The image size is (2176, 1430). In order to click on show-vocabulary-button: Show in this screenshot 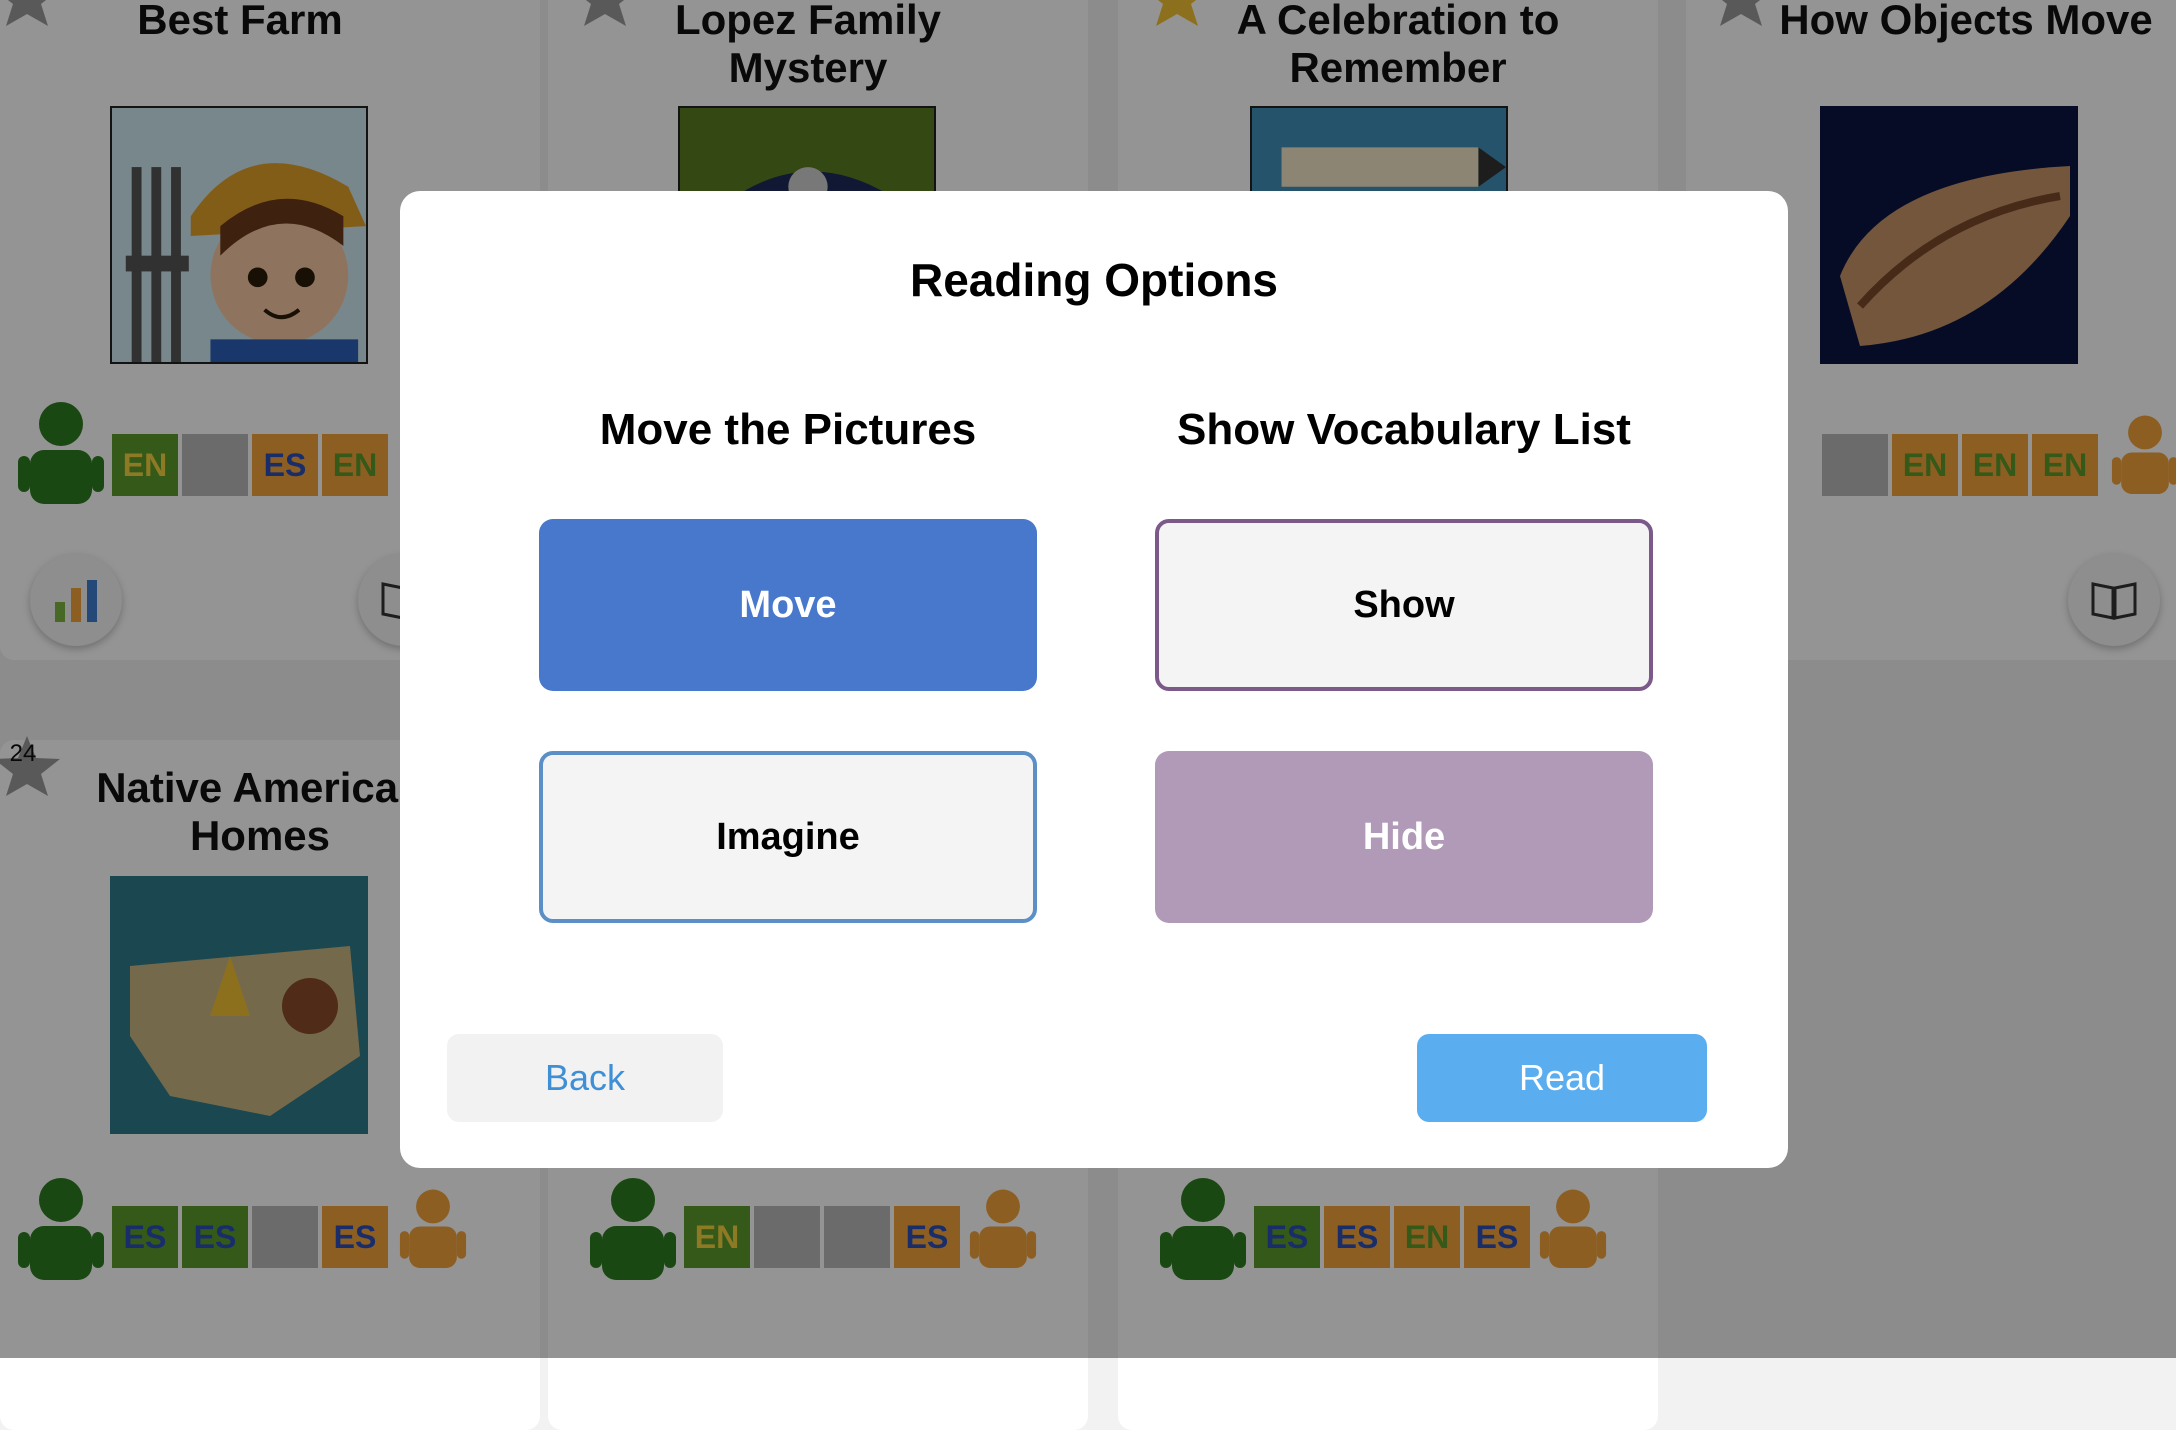, I will do `click(1404, 605)`.